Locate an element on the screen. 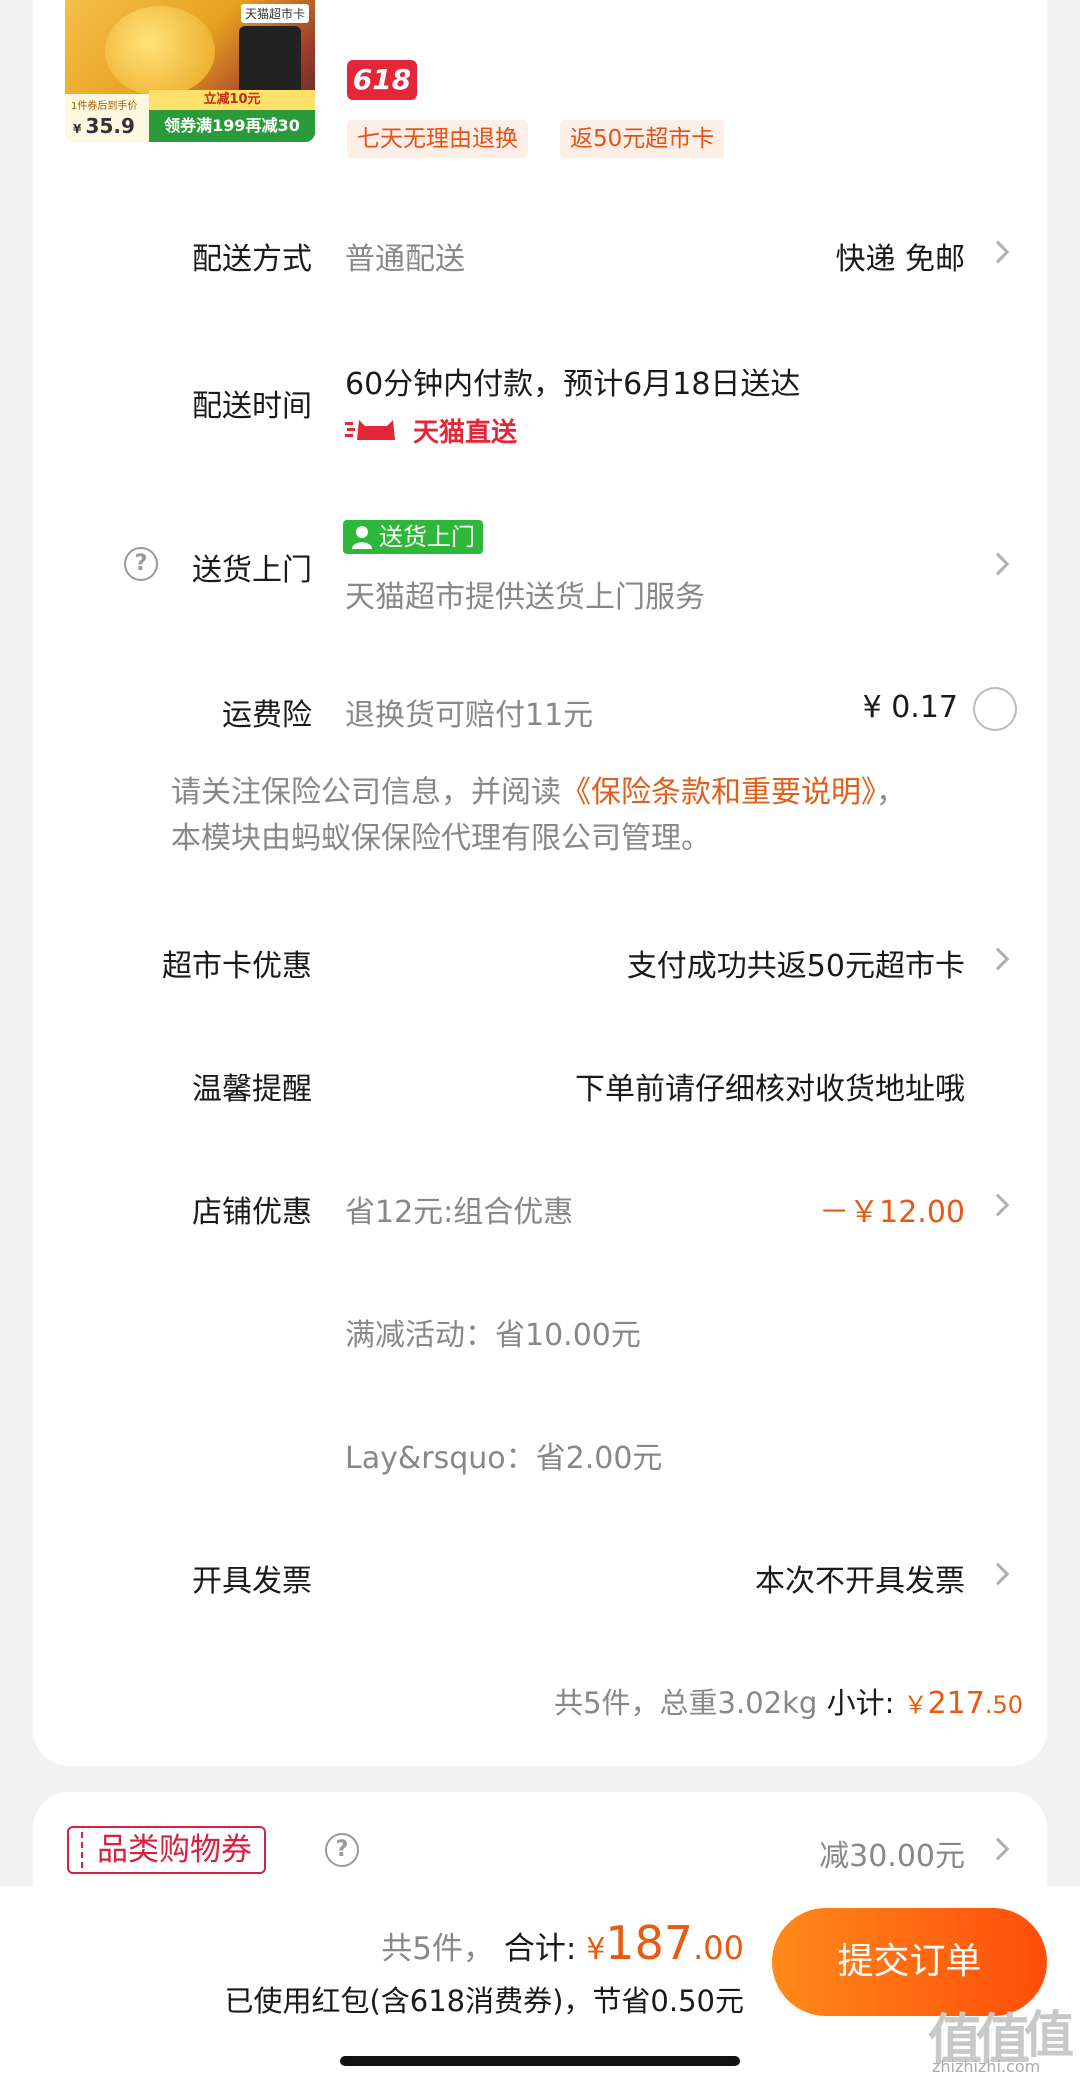 The image size is (1080, 2084). watermark-logo: 值 值 值 zhizhizhi.com is located at coordinates (1001, 2037).